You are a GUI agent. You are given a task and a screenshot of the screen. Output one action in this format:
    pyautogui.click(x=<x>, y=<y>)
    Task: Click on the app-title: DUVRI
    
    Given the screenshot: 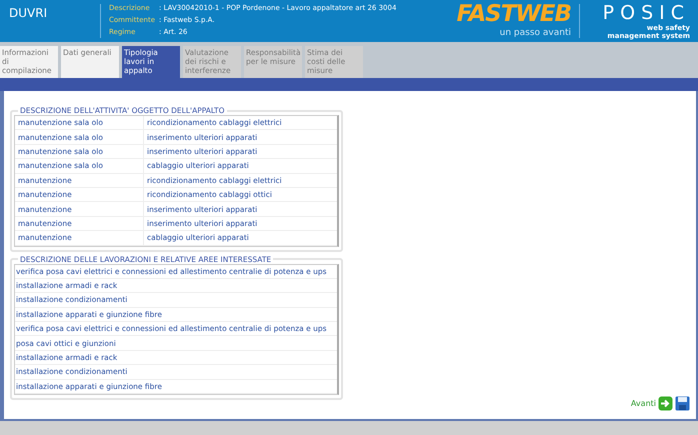 What is the action you would take?
    pyautogui.click(x=28, y=13)
    